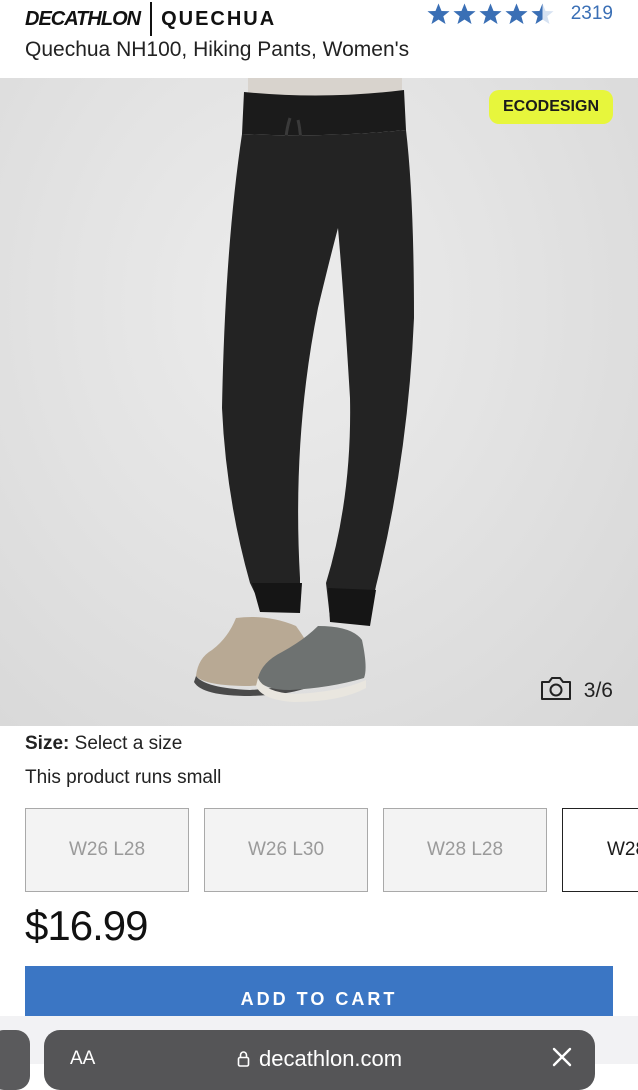 The width and height of the screenshot is (638, 1090). What do you see at coordinates (562, 1059) in the screenshot?
I see `close-icon` at bounding box center [562, 1059].